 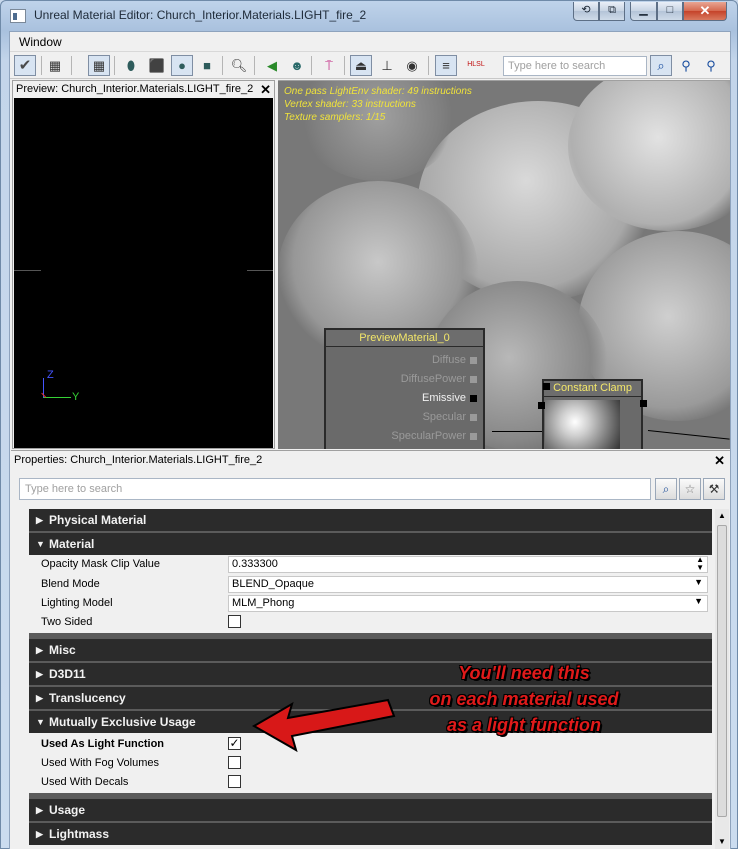 I want to click on cube-primitive-icon: ⬛, so click(x=157, y=65).